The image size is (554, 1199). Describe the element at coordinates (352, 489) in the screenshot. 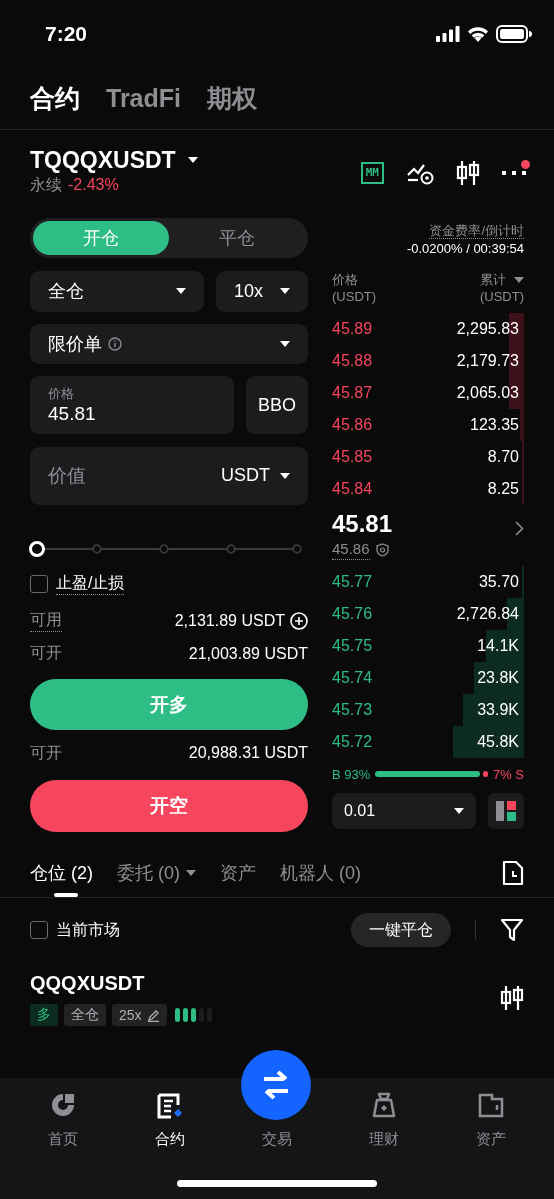

I see `price-cell: 45.84` at that location.